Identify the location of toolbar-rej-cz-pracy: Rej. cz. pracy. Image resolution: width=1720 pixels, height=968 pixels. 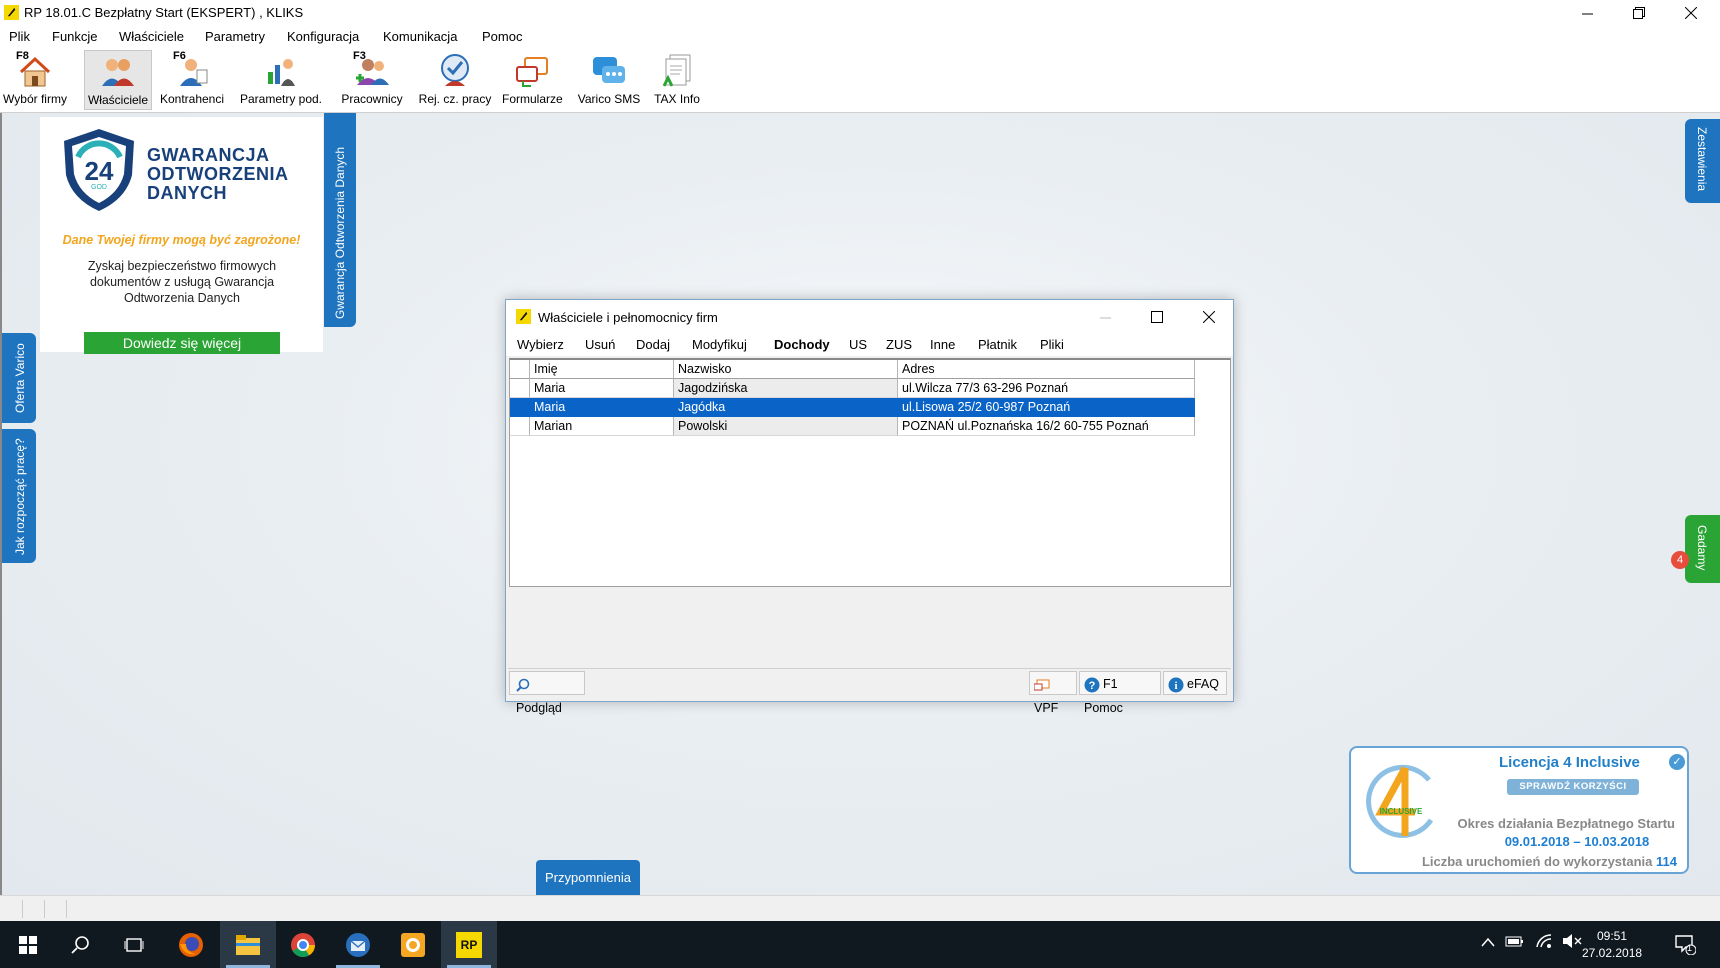
(455, 79).